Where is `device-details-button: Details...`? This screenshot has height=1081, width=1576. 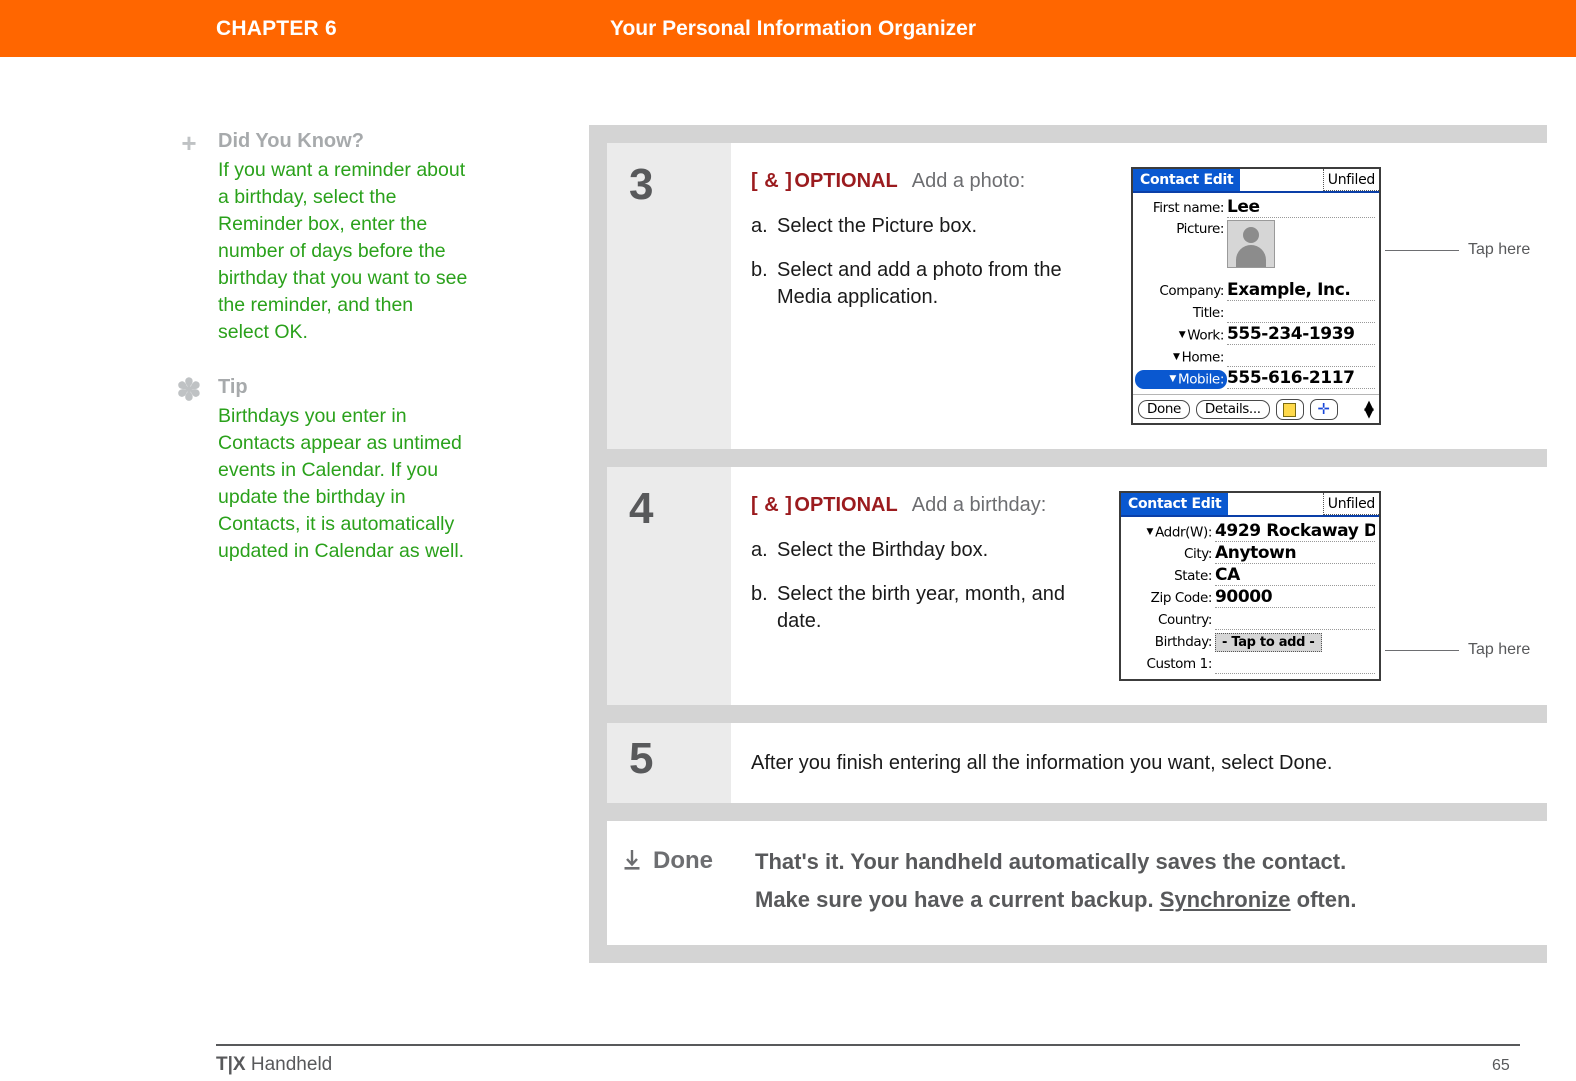 device-details-button: Details... is located at coordinates (1232, 409).